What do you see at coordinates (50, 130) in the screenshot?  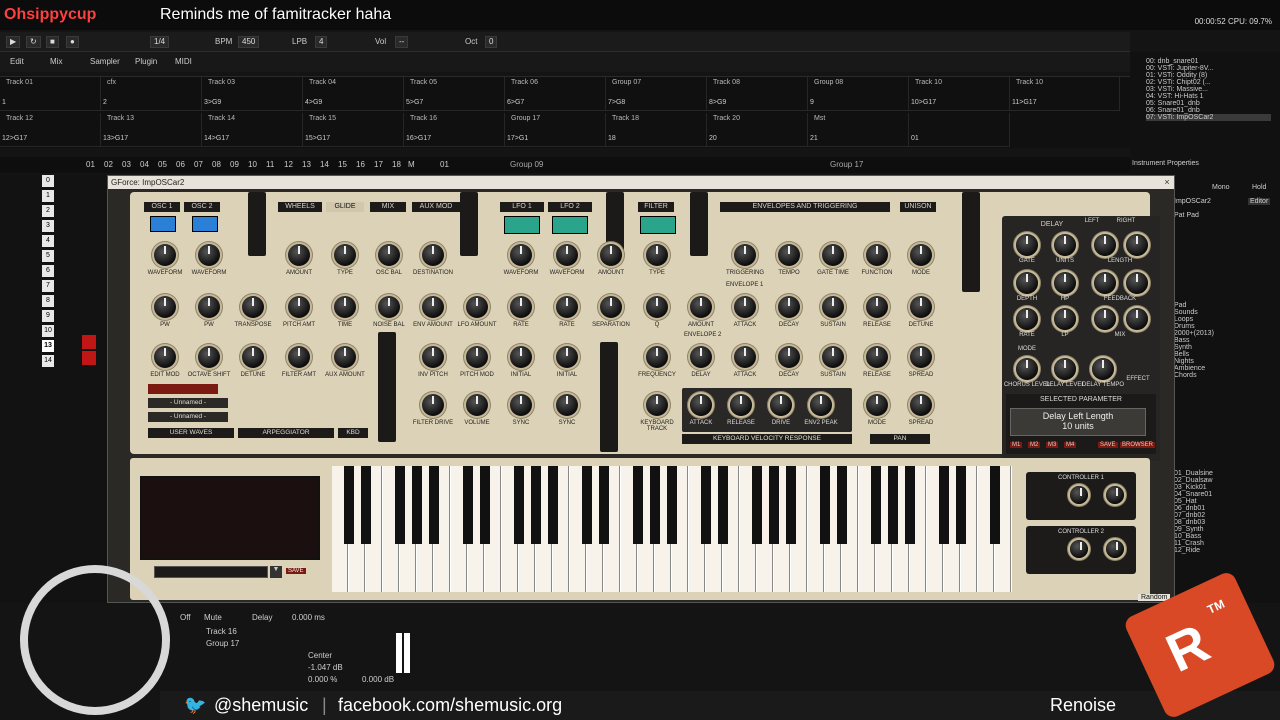 I see `track-cell: Track 12 12>G17` at bounding box center [50, 130].